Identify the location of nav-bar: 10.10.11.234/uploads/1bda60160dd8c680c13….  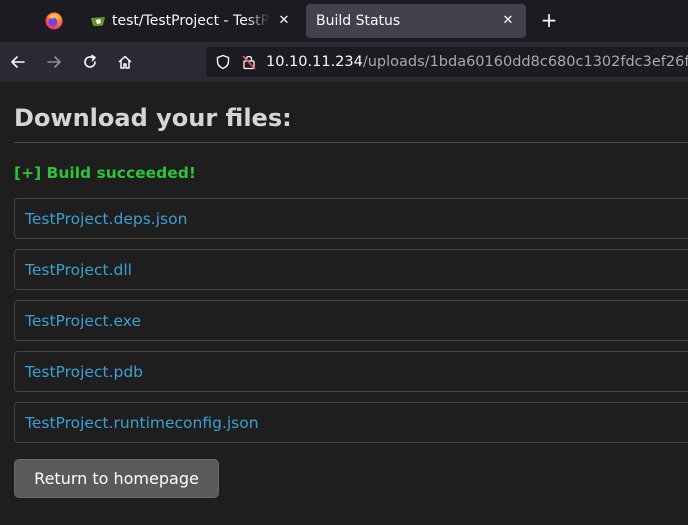
(344, 62).